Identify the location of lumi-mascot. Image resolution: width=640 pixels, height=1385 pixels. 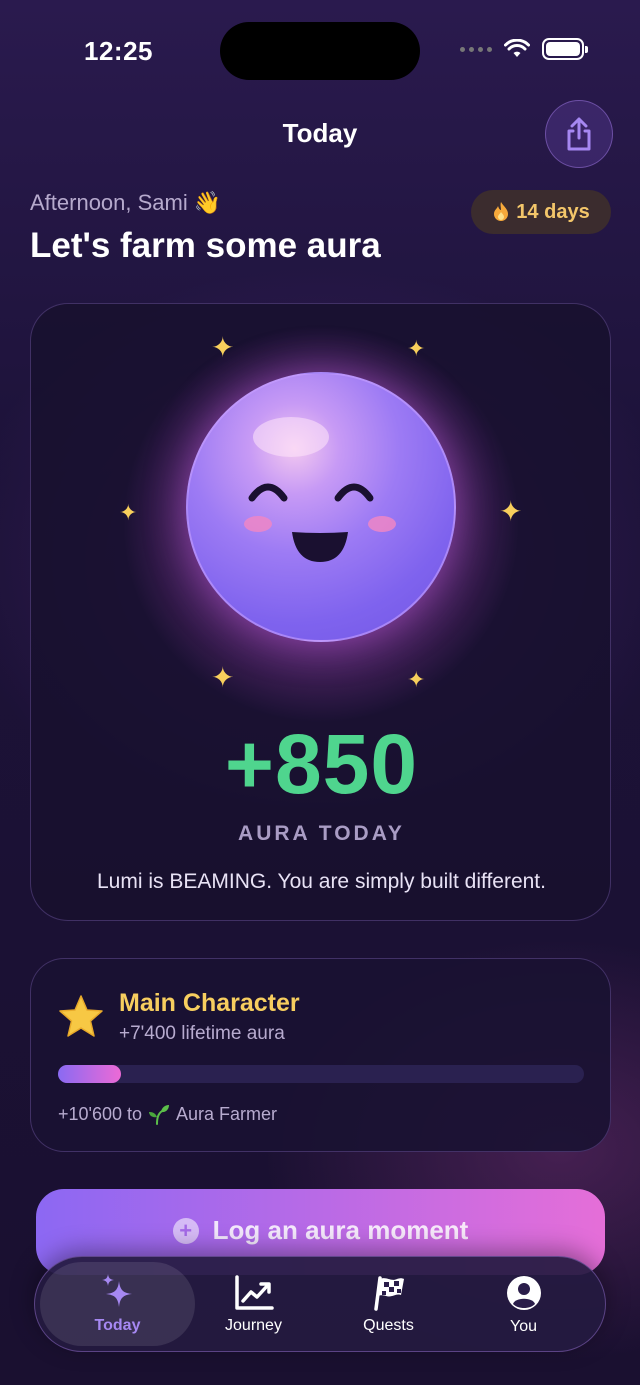
(321, 507).